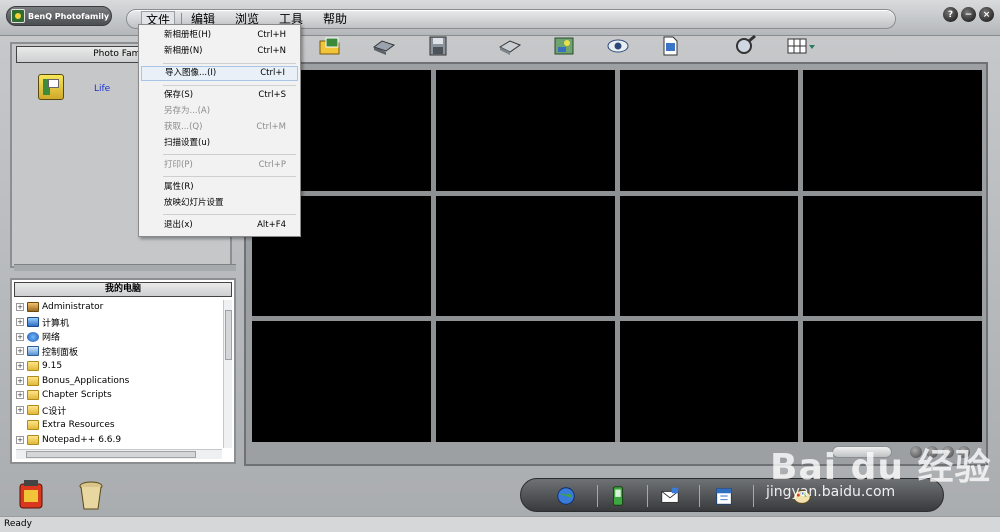 Image resolution: width=1000 pixels, height=532 pixels. I want to click on document-tool, so click(670, 46).